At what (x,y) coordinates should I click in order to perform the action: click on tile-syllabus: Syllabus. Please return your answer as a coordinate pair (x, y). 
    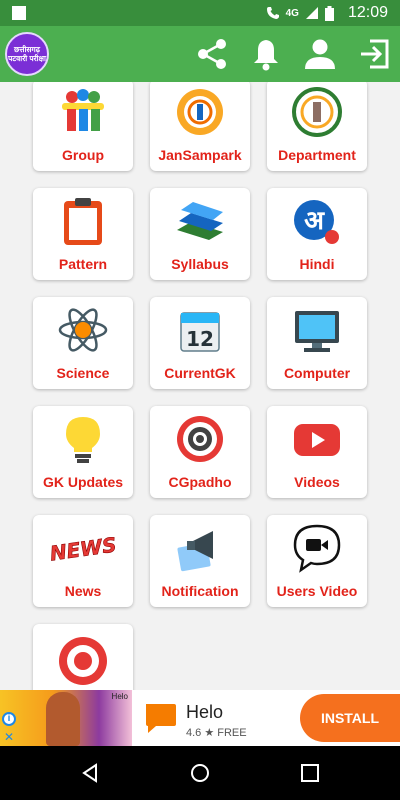
    Looking at the image, I should click on (200, 234).